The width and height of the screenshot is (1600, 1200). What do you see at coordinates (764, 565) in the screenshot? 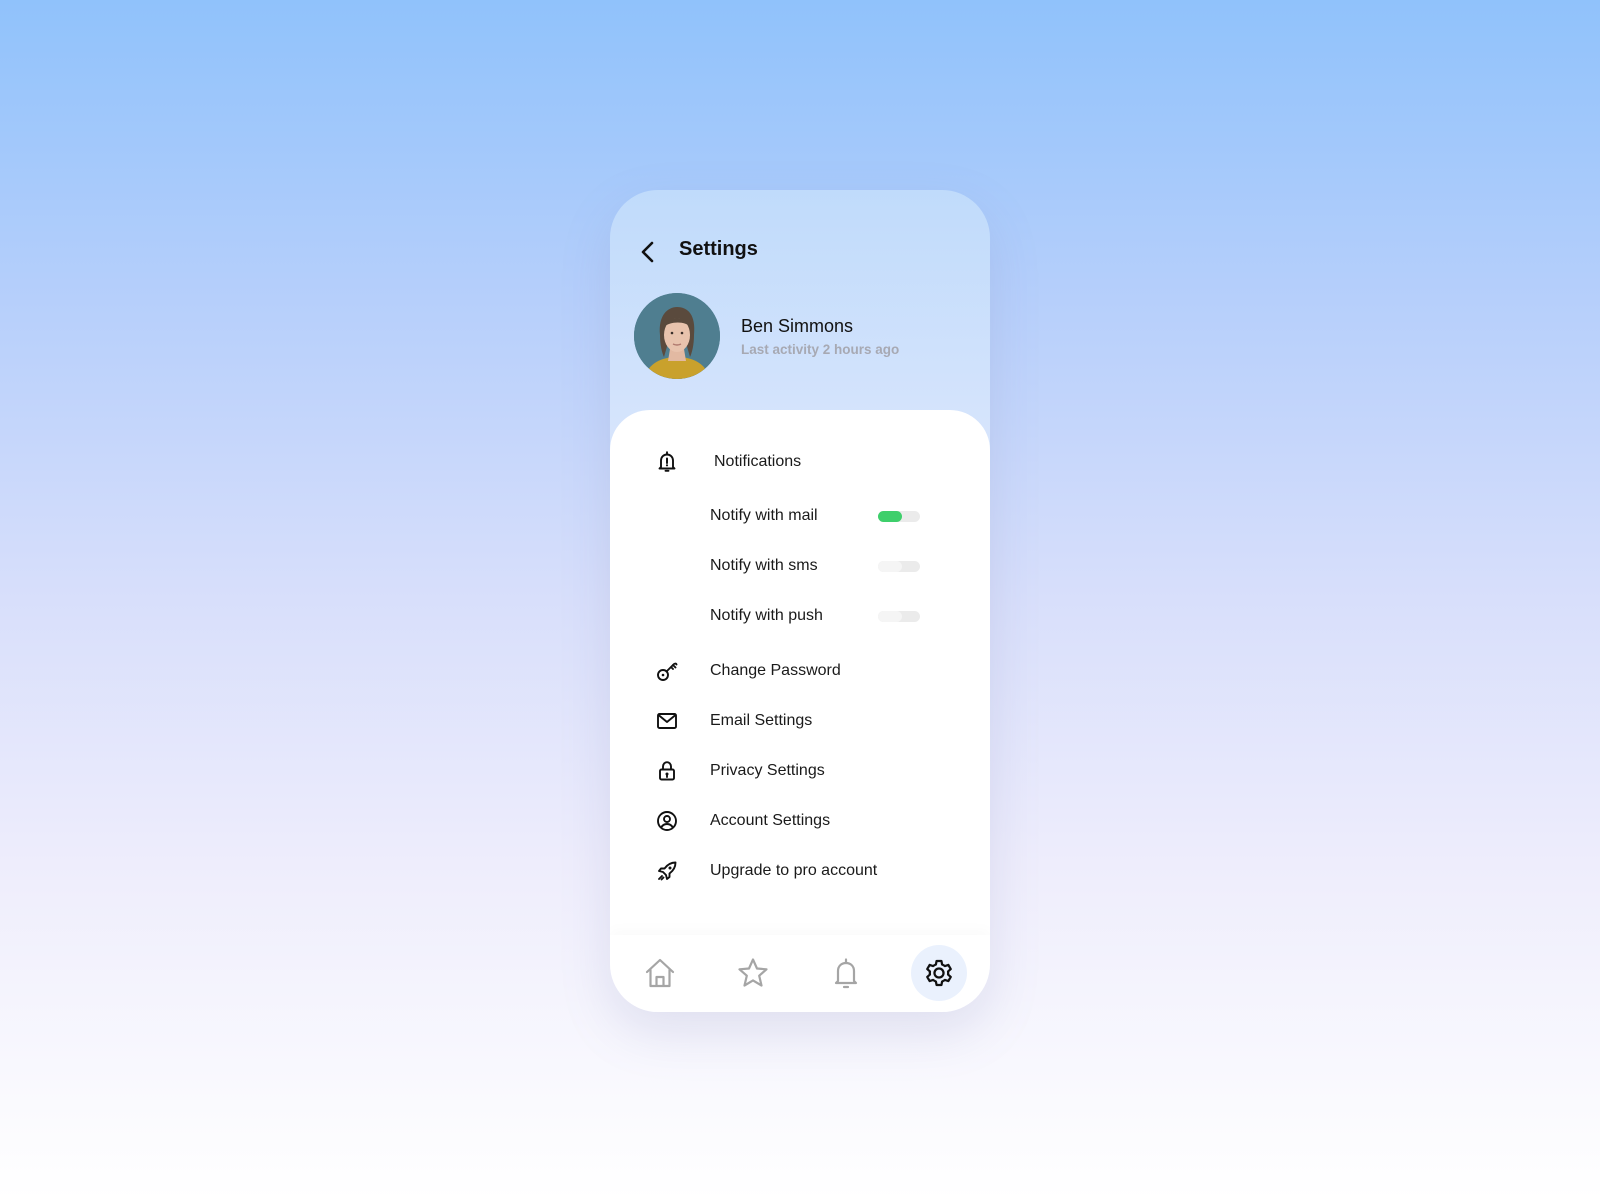
I see `option-label: Notify with sms` at bounding box center [764, 565].